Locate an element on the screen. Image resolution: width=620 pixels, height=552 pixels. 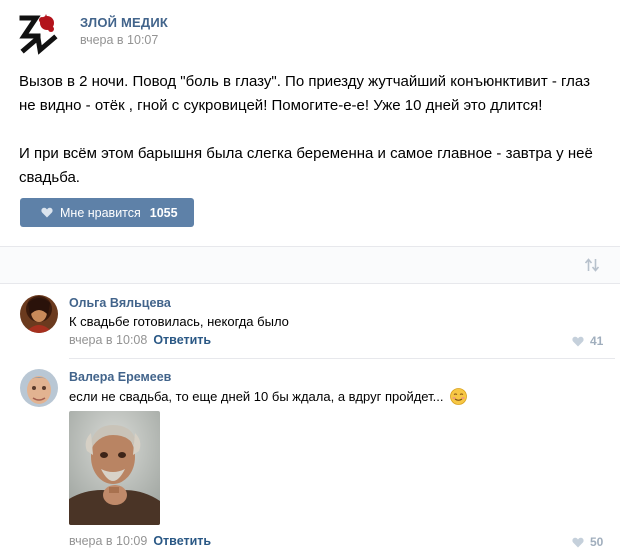
like-button: Мне нравится 1055 is located at coordinates (107, 212).